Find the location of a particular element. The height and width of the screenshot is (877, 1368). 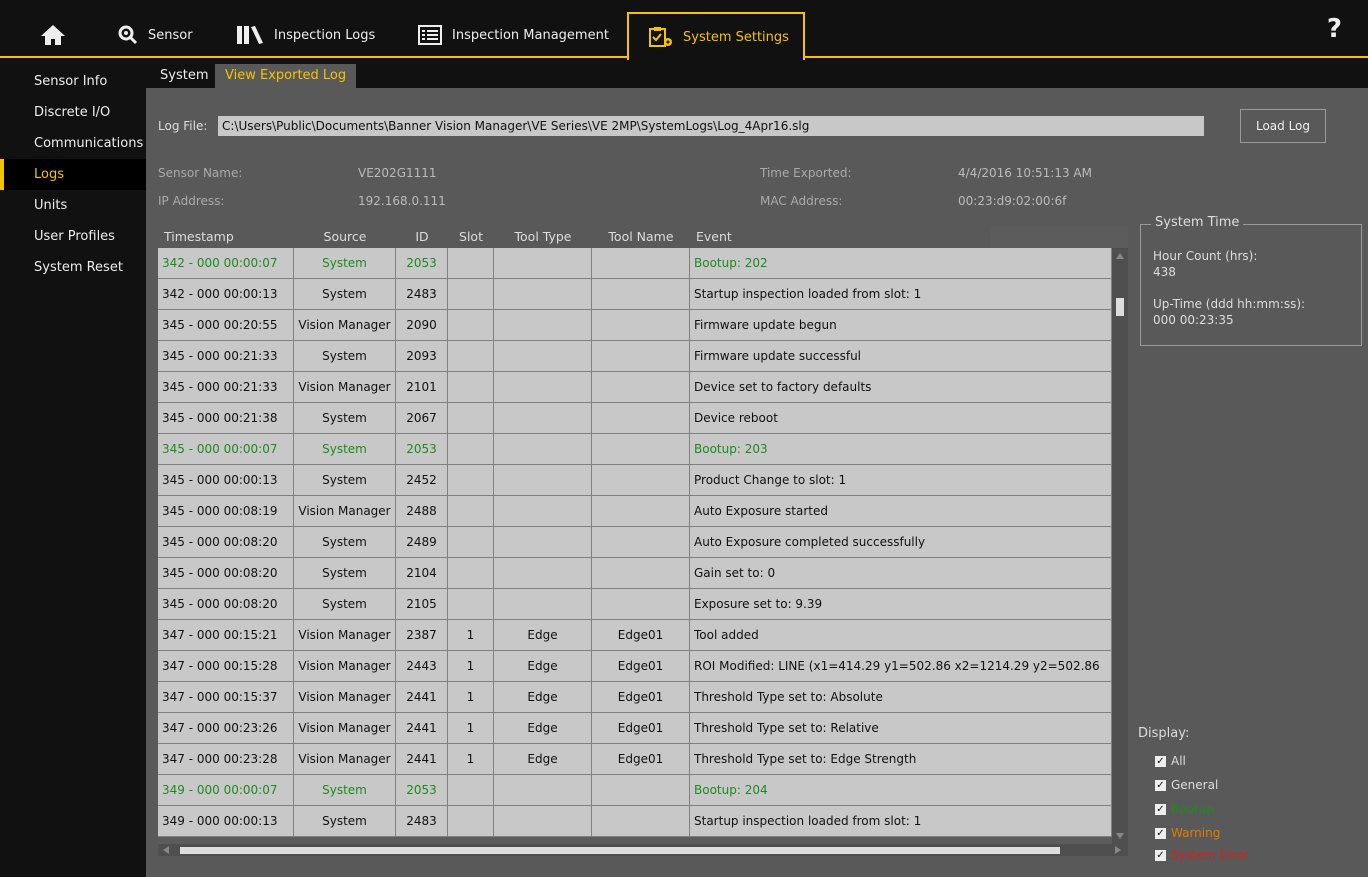

display-filter-general: ✓ General is located at coordinates (1186, 785).